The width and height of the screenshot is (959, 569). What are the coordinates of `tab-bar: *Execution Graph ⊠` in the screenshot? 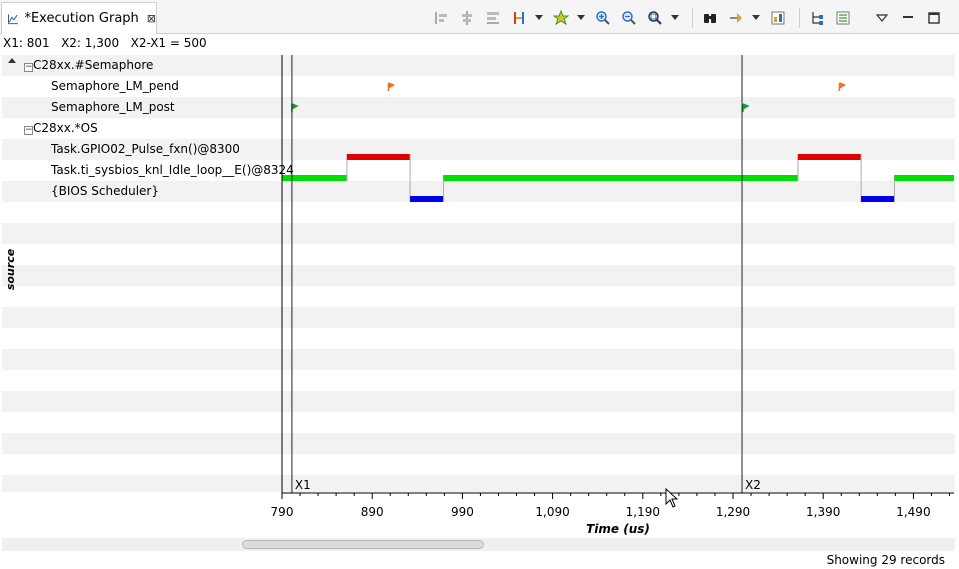 It's located at (479, 17).